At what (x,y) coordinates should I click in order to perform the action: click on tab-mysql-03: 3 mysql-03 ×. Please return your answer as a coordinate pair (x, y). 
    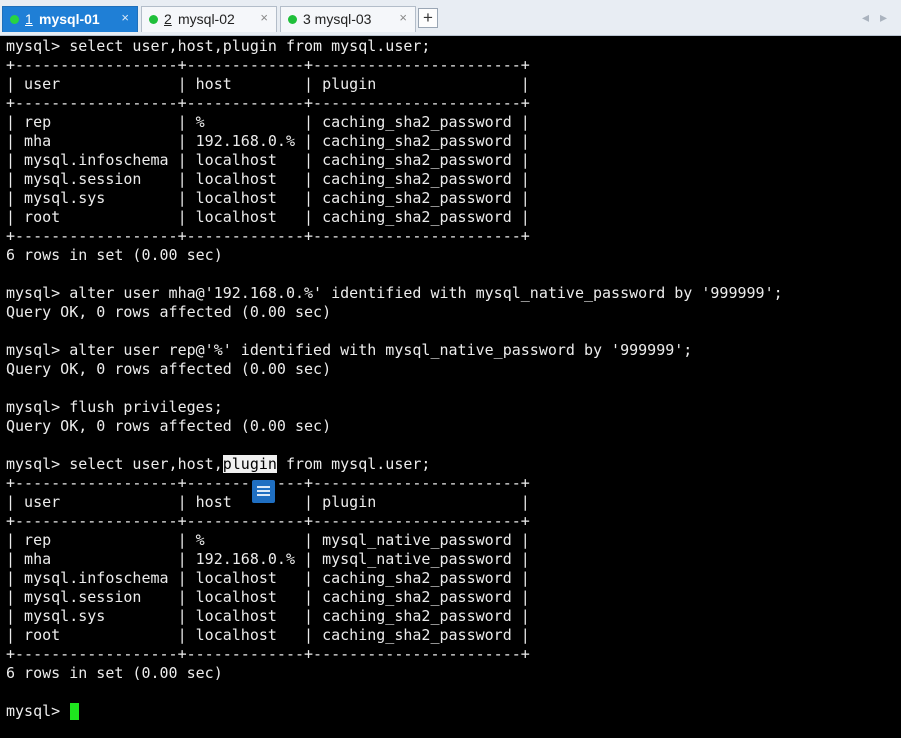
    Looking at the image, I should click on (348, 19).